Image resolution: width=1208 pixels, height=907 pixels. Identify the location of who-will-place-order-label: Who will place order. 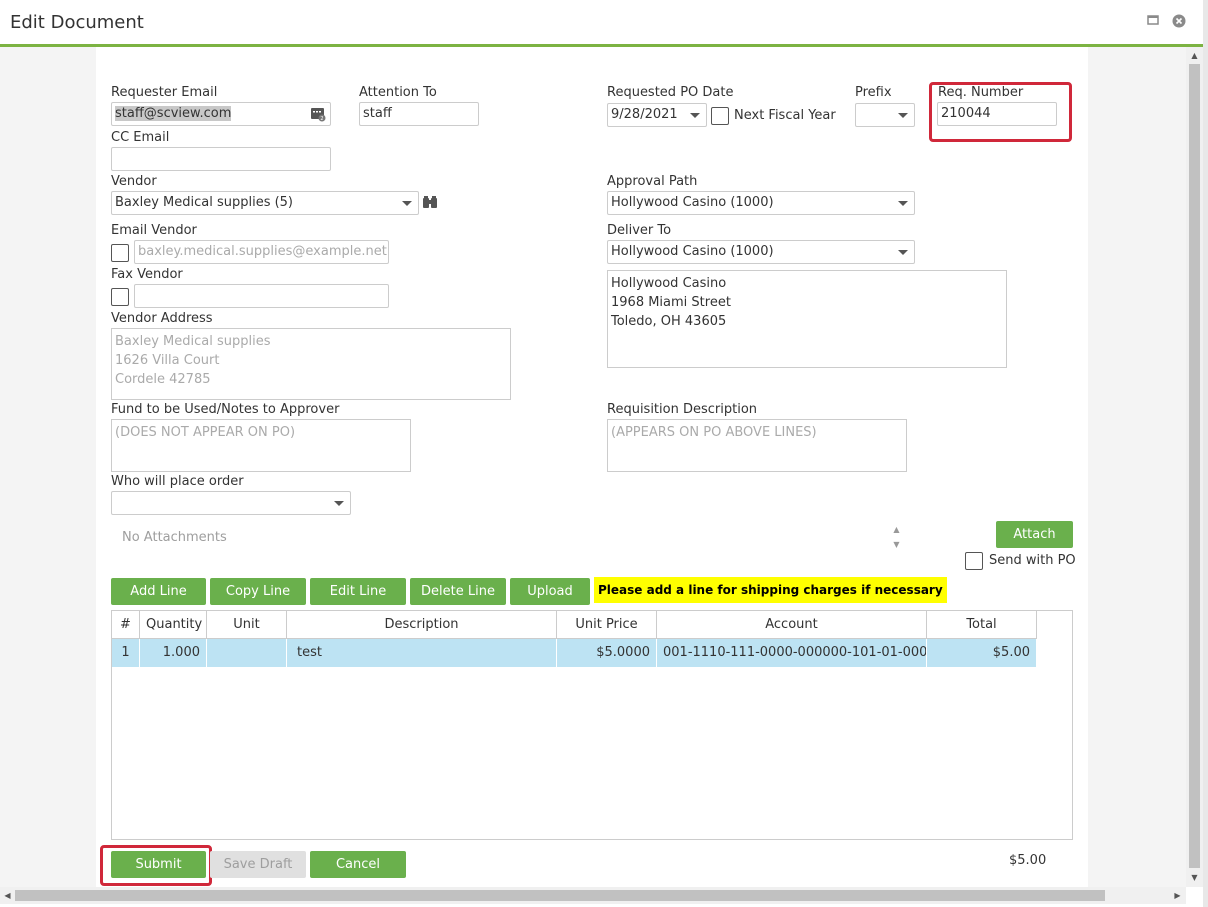
(177, 481).